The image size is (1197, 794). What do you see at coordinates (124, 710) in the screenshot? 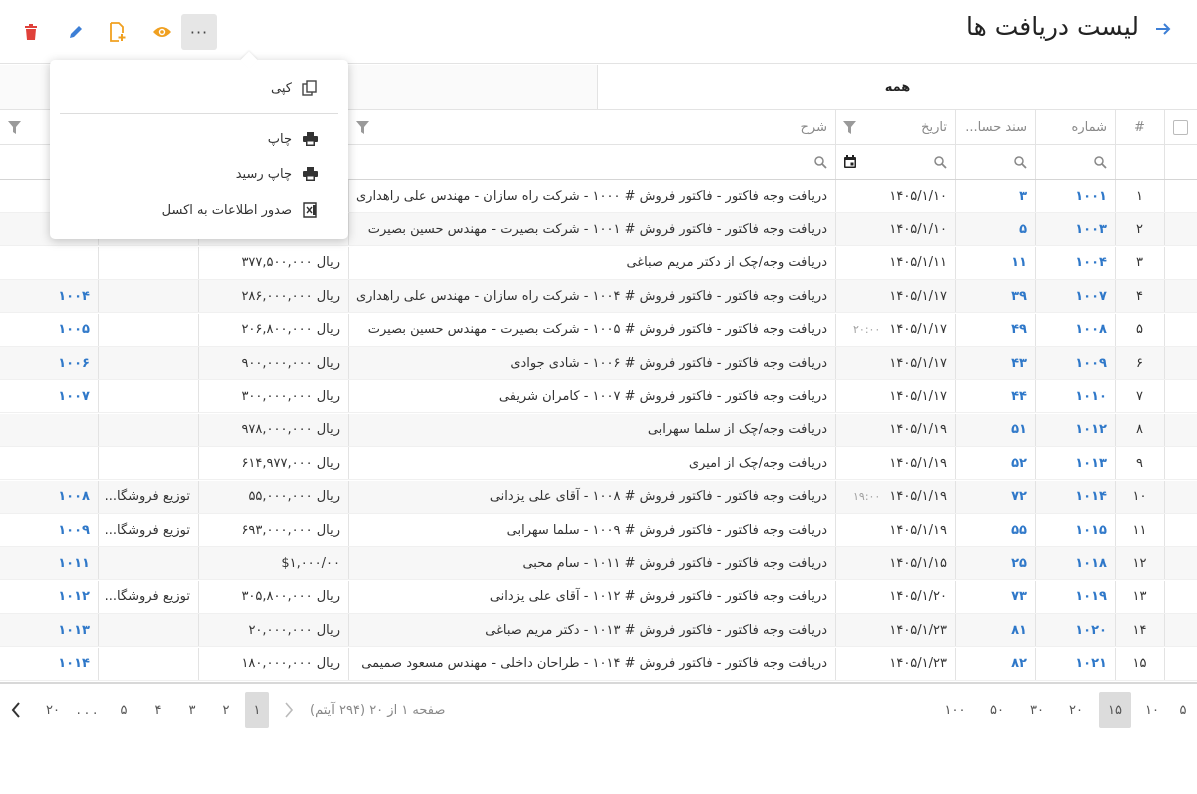
I see `page-button: ۵` at bounding box center [124, 710].